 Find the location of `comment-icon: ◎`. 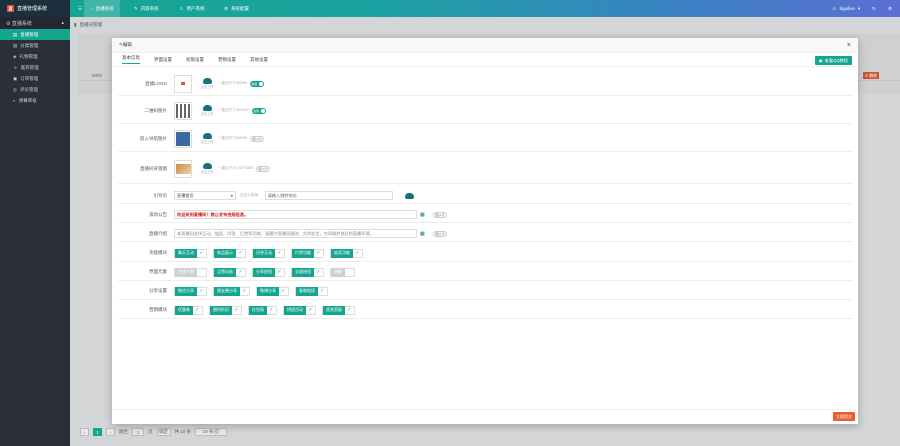

comment-icon: ◎ is located at coordinates (15, 89).